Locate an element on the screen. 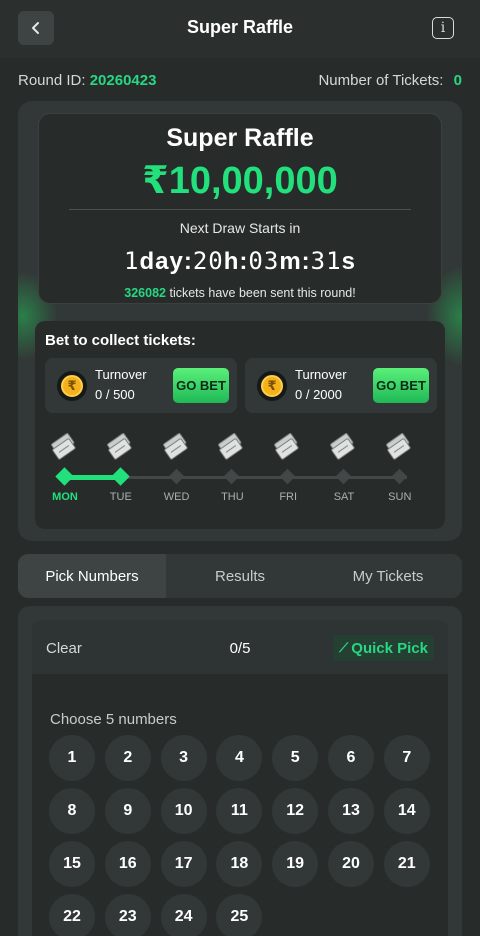  countdown-hours-unit: h: is located at coordinates (236, 261).